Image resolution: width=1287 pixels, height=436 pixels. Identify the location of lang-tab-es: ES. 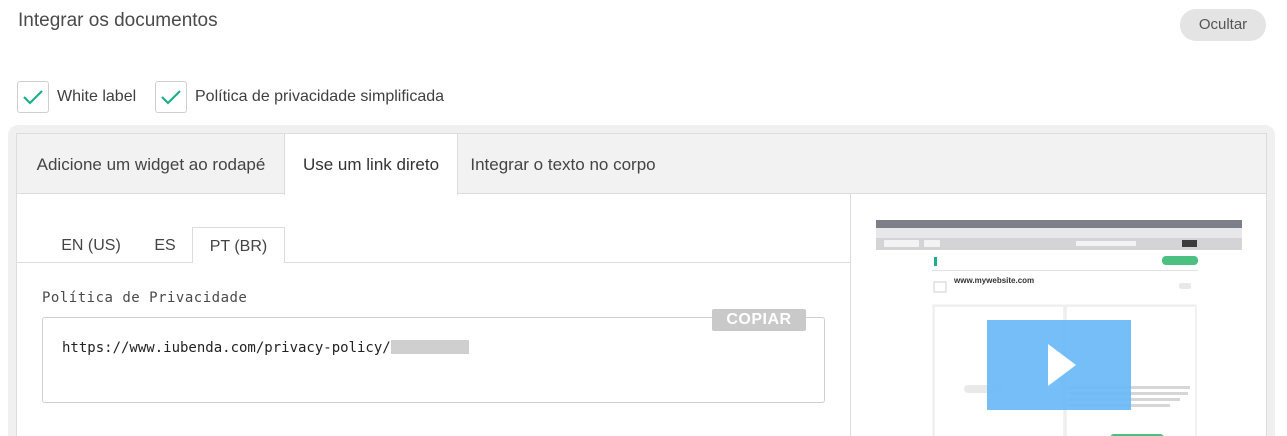
(165, 245).